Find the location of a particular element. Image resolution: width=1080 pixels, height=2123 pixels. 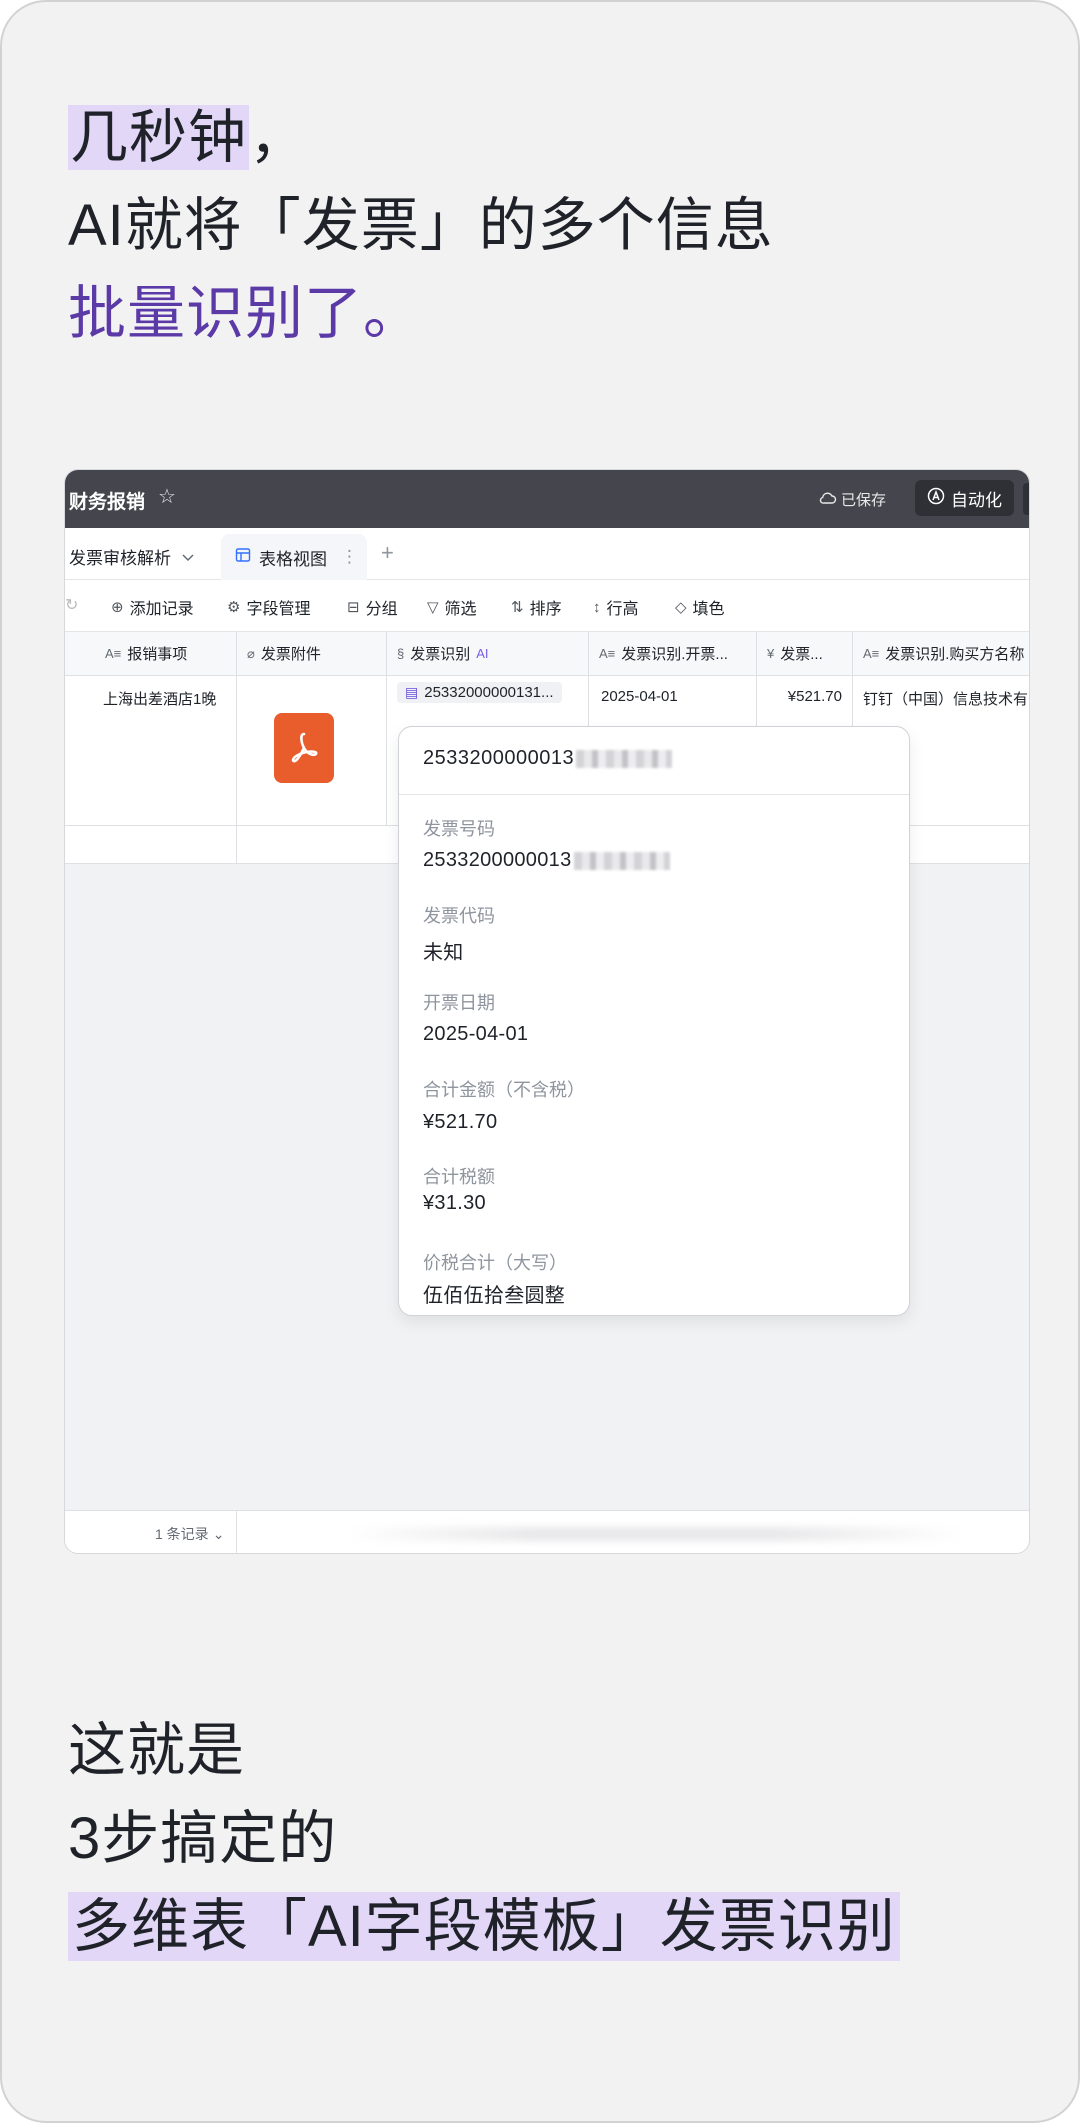

more-icon: ⋮ is located at coordinates (349, 557).